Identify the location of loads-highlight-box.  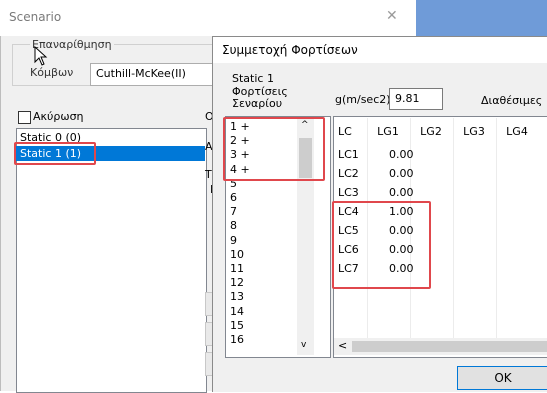
(274, 149).